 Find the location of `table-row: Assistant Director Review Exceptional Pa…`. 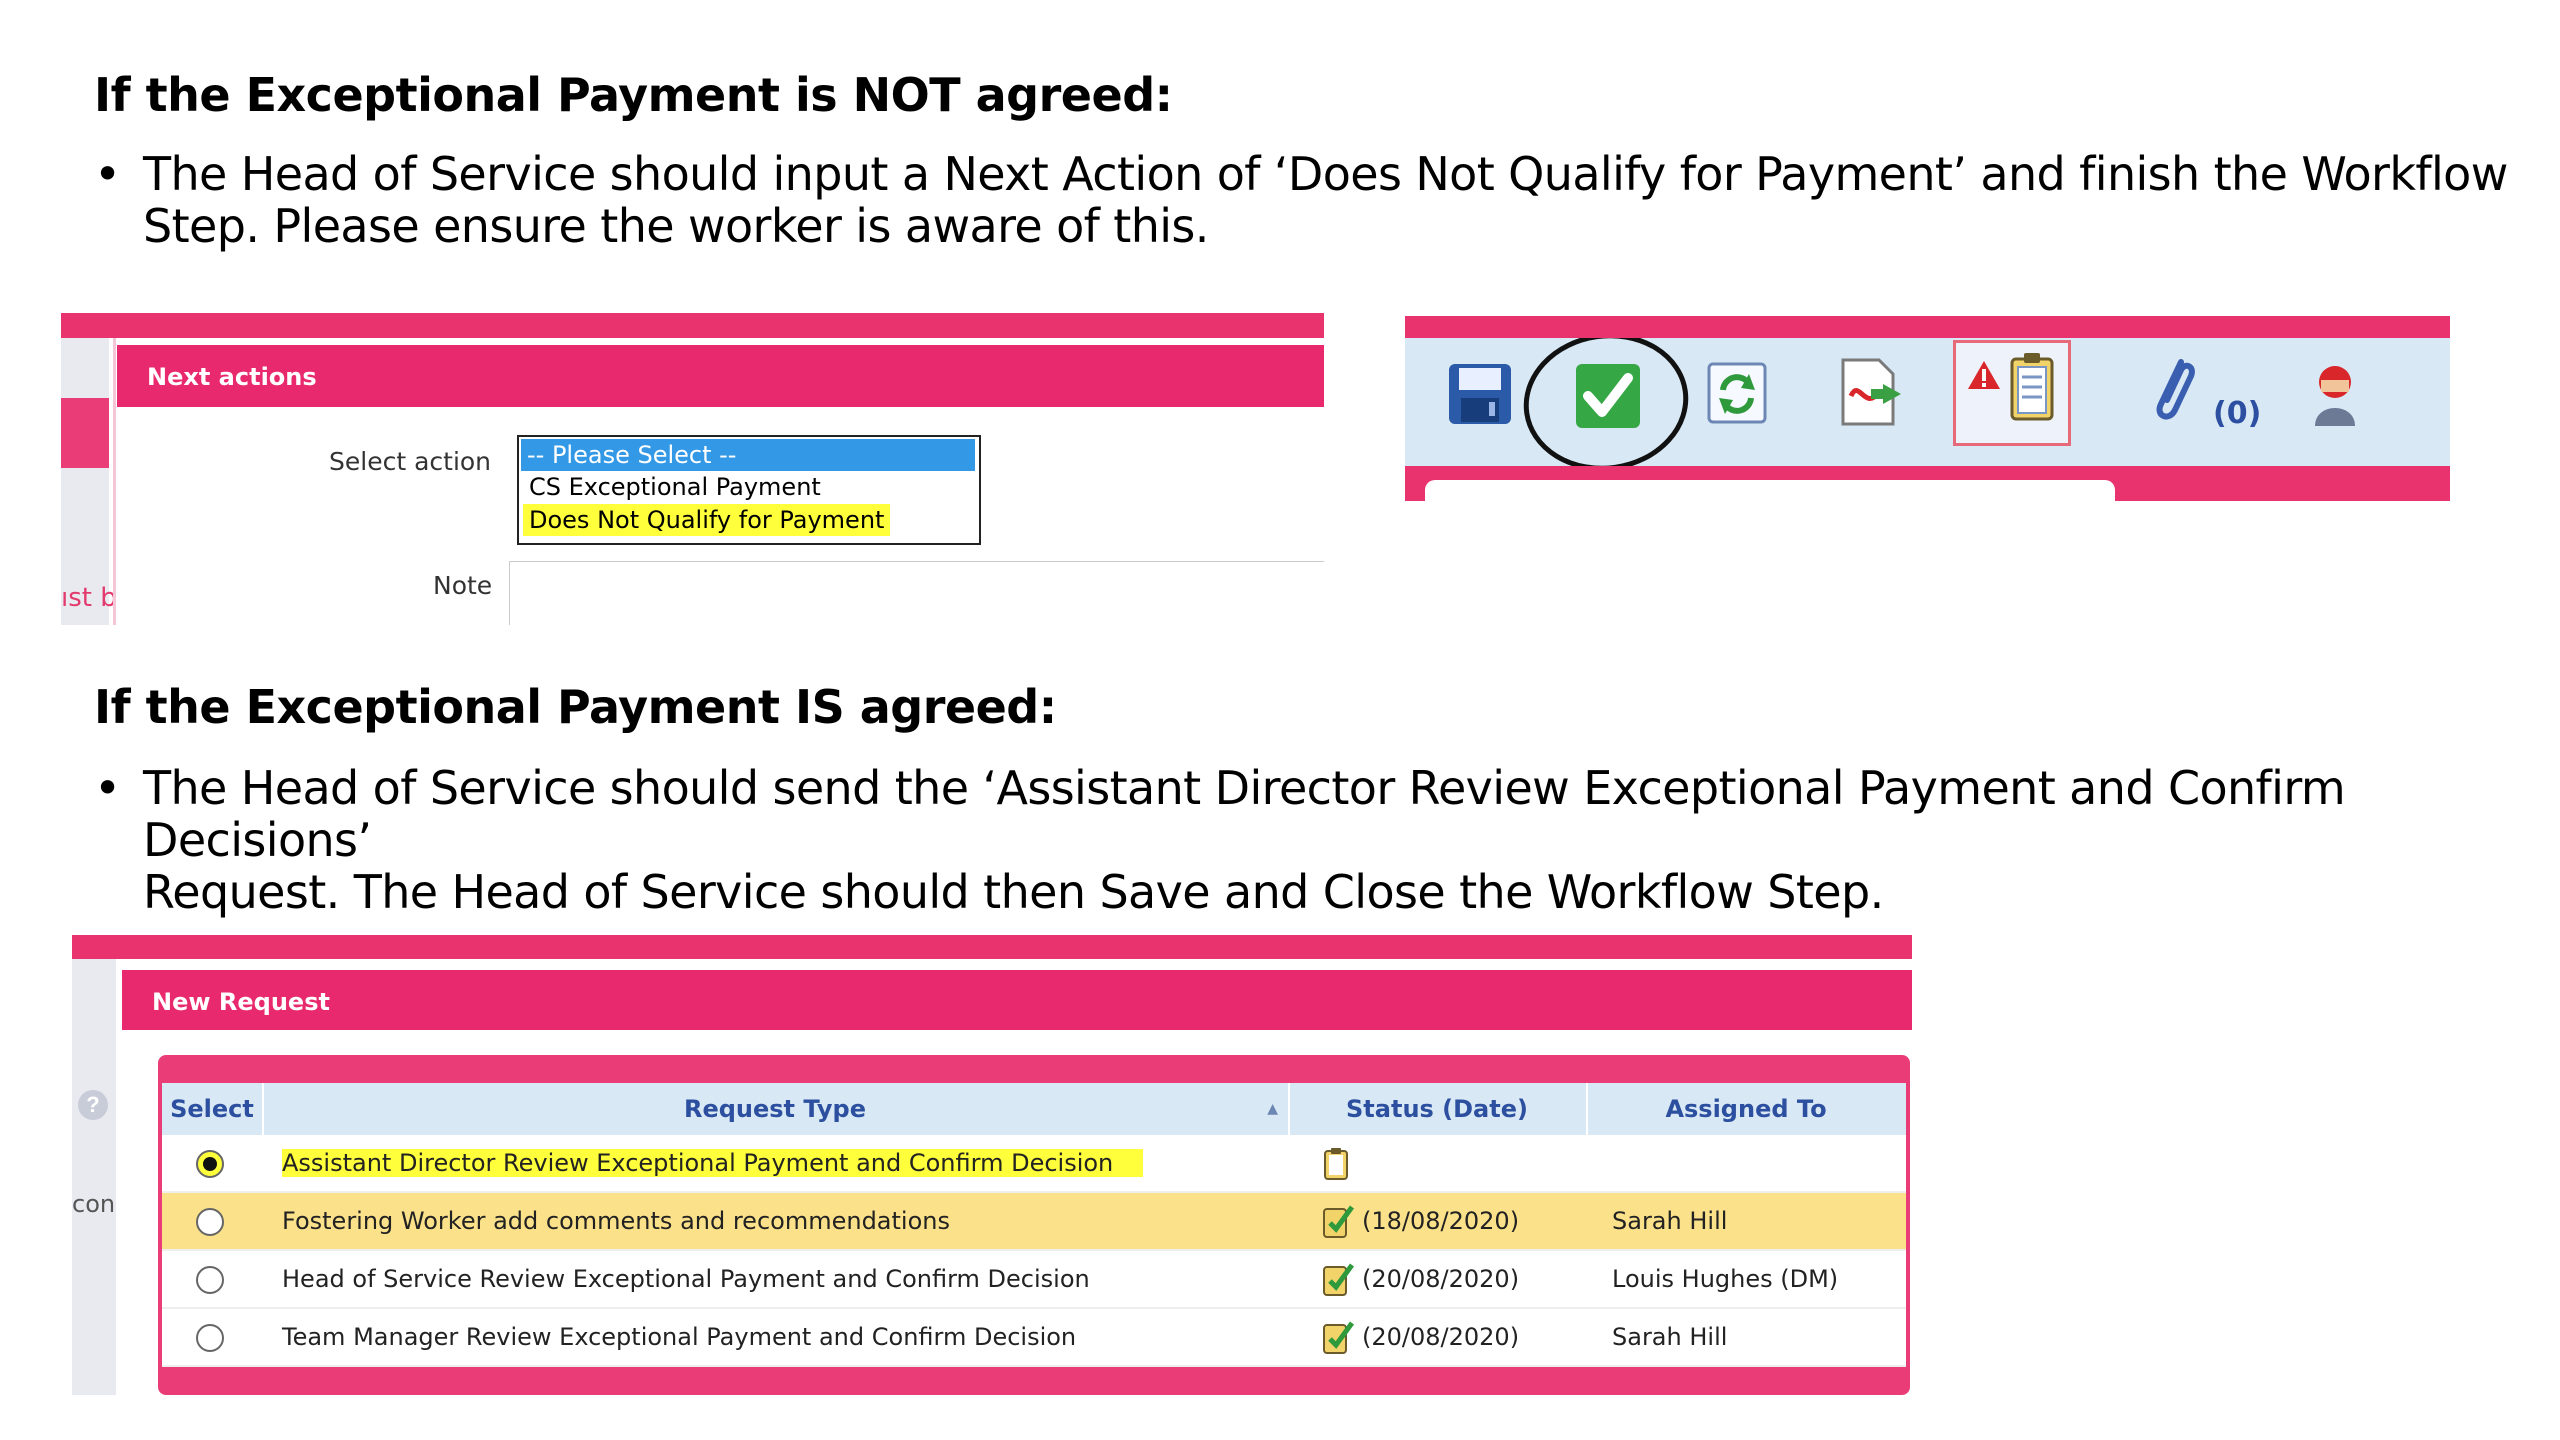

table-row: Assistant Director Review Exceptional Pa… is located at coordinates (1034, 1164).